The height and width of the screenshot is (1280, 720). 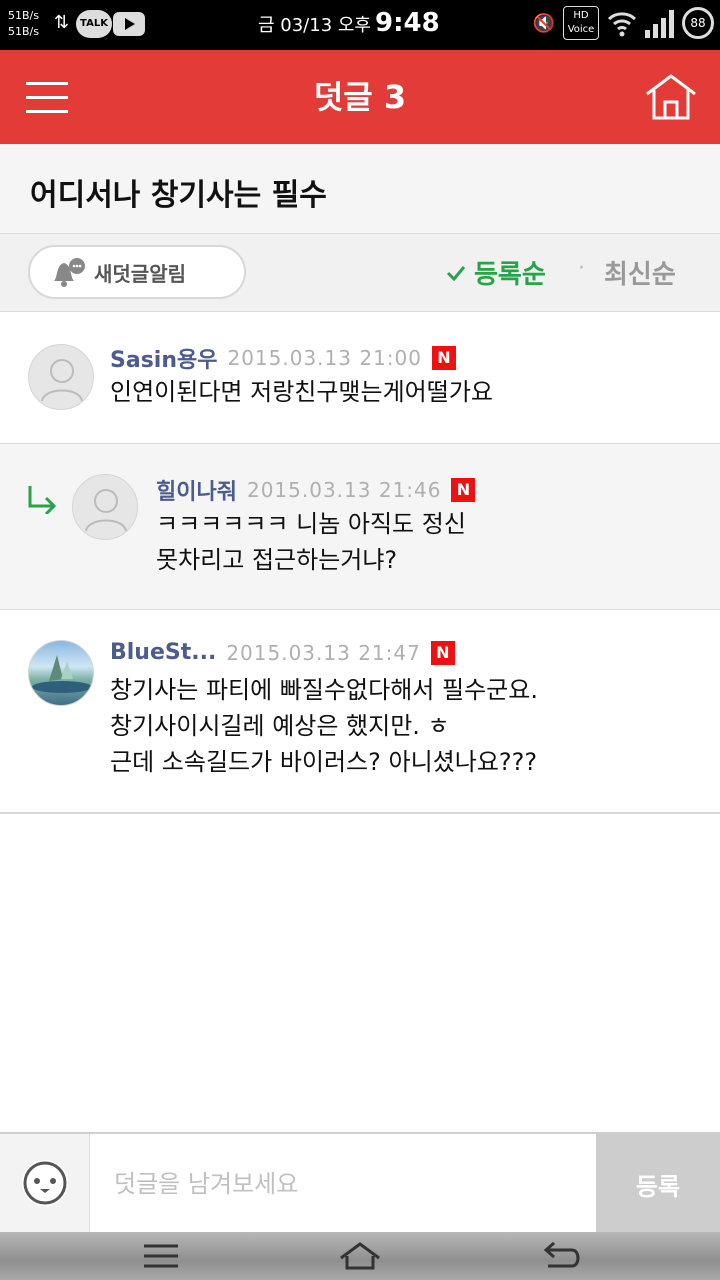 I want to click on comment-date: 2015.03.13 21:46, so click(x=344, y=490).